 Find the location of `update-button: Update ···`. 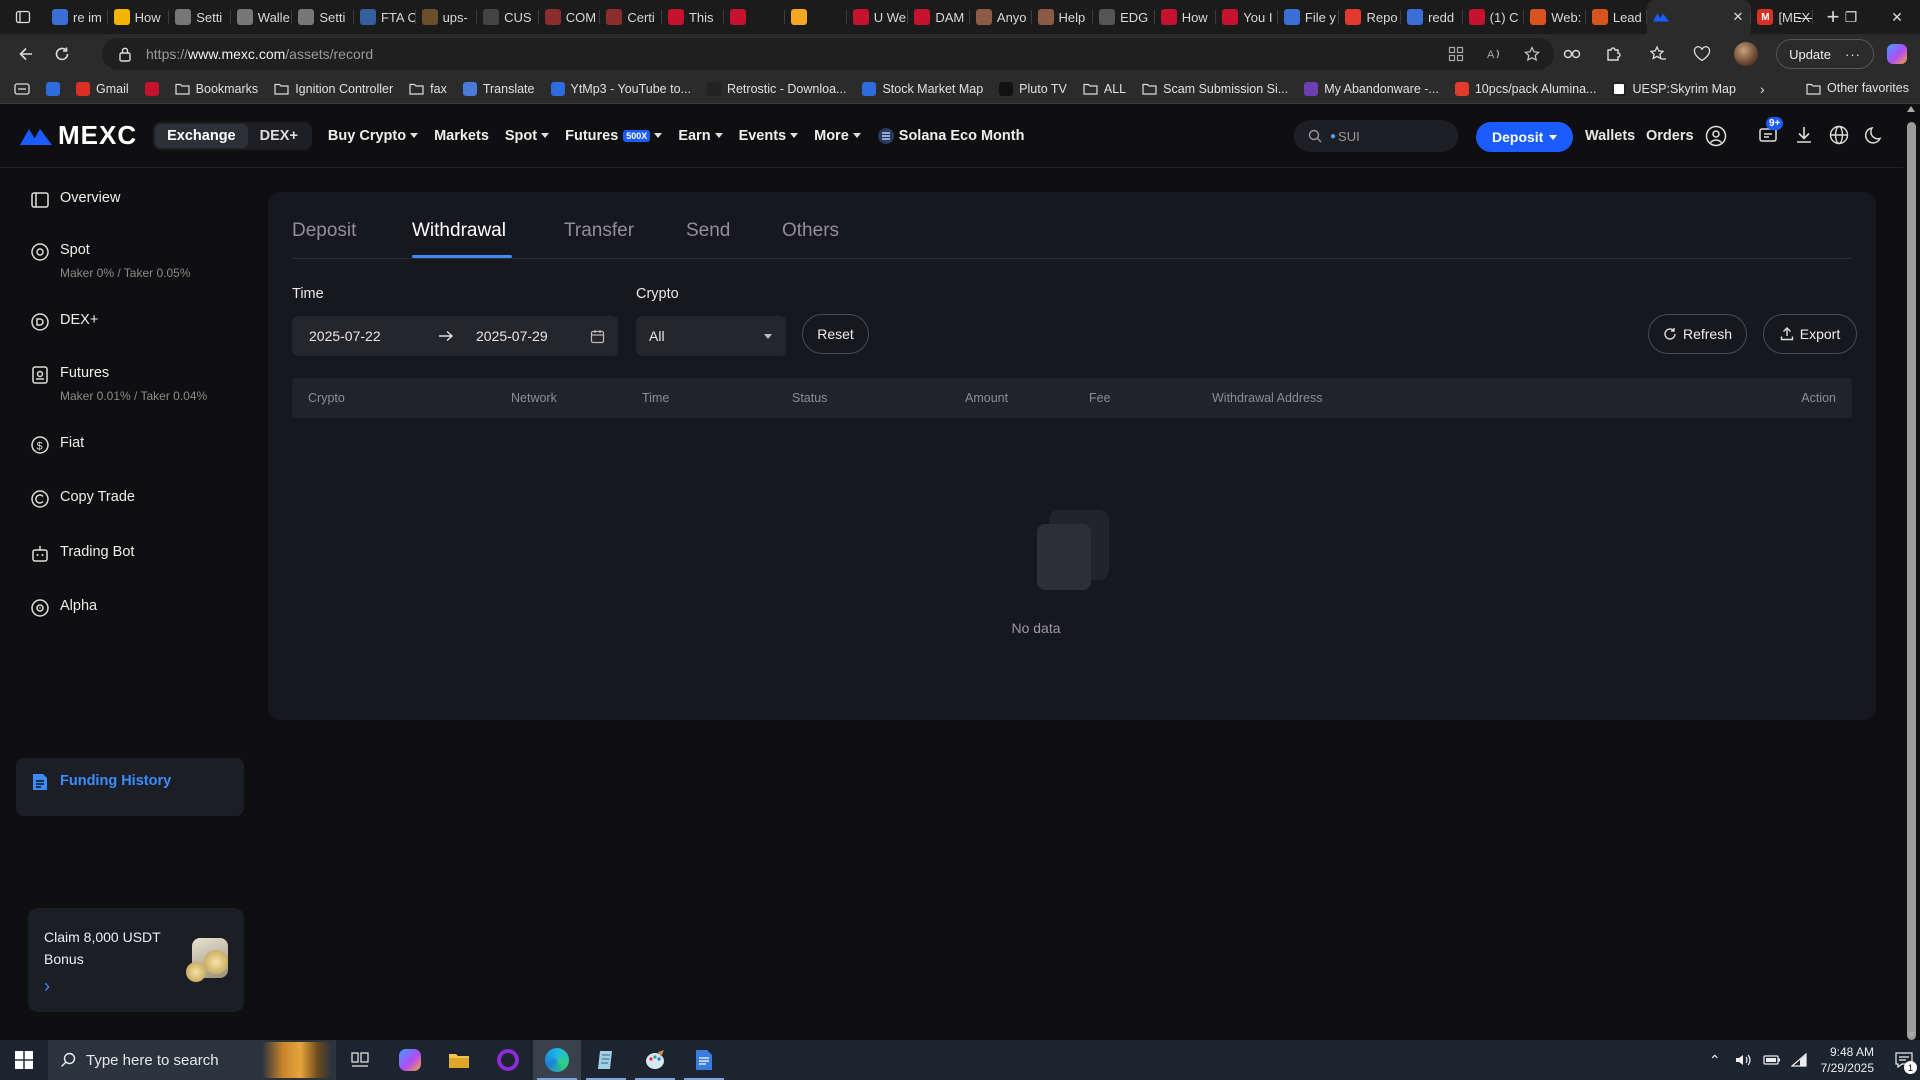

update-button: Update ··· is located at coordinates (1825, 54).